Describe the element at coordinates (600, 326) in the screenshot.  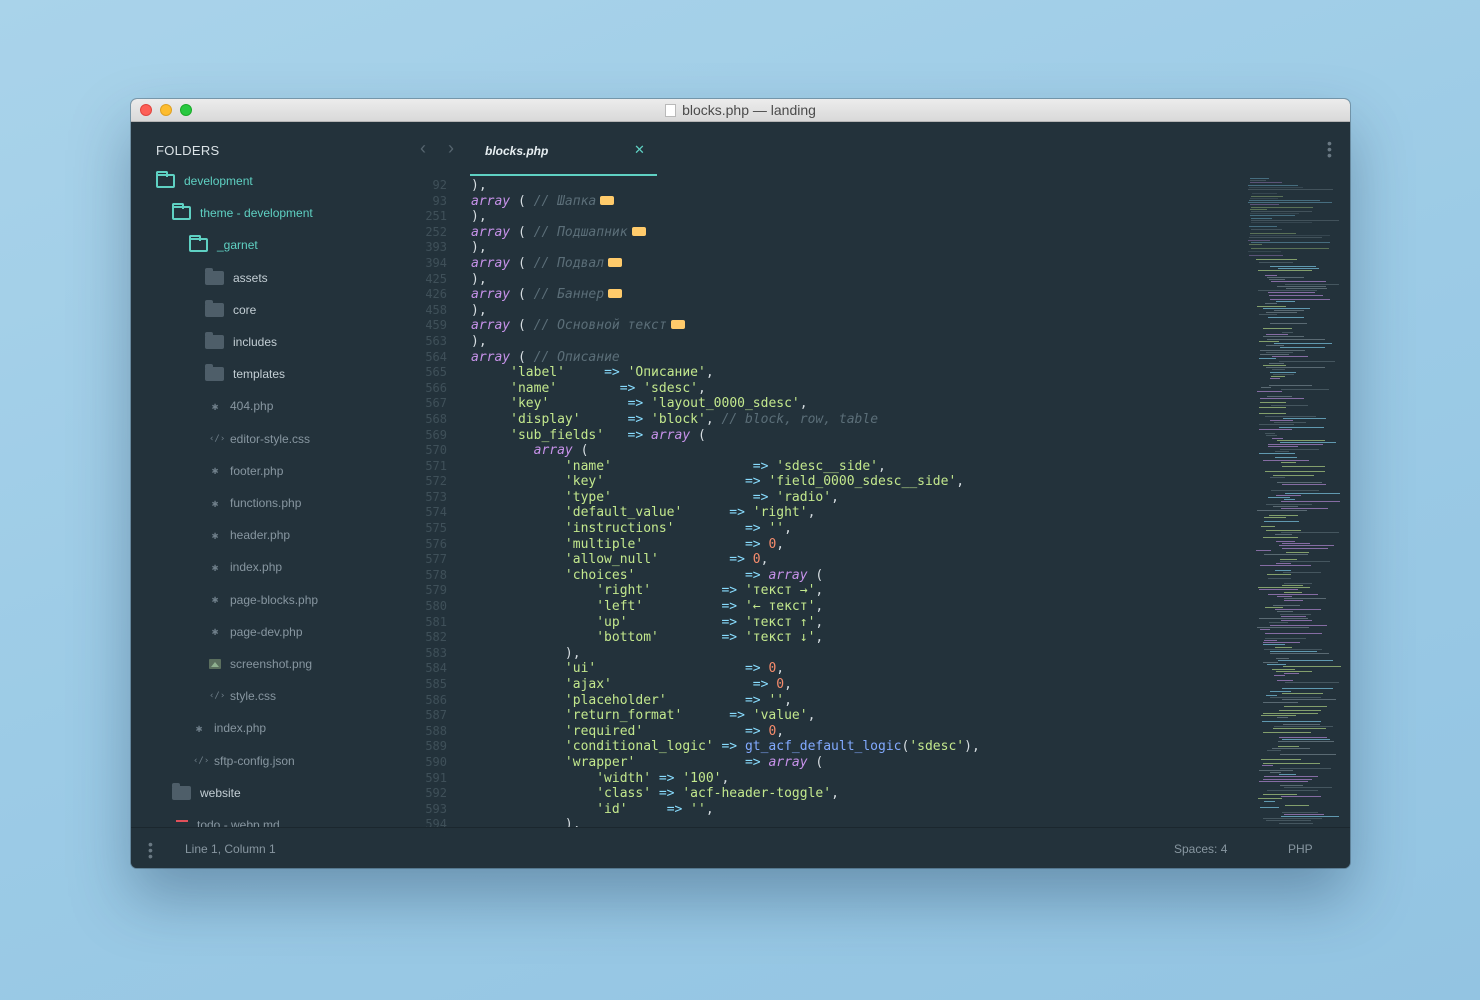
I see `code-token: // Основной текст` at that location.